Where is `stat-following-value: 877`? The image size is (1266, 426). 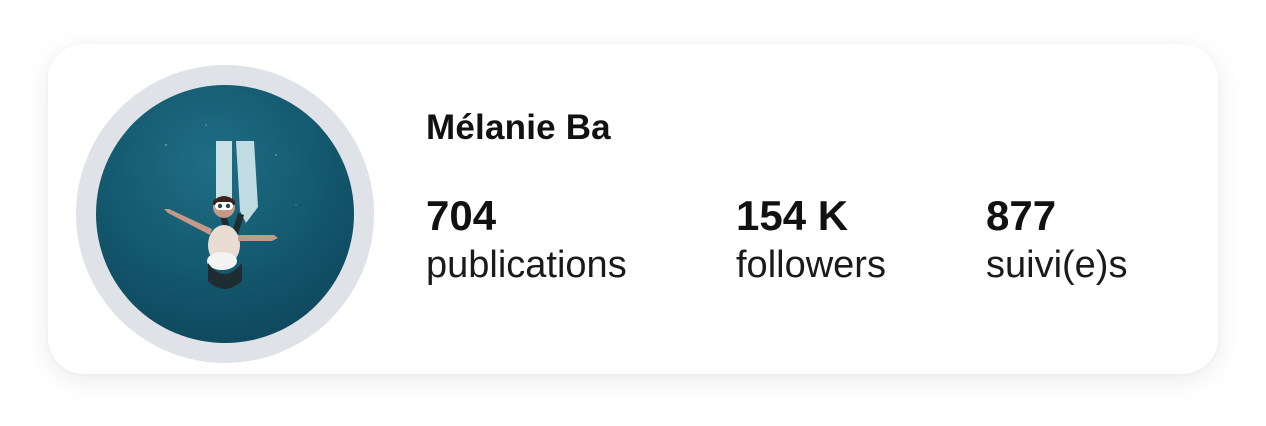 stat-following-value: 877 is located at coordinates (1021, 215).